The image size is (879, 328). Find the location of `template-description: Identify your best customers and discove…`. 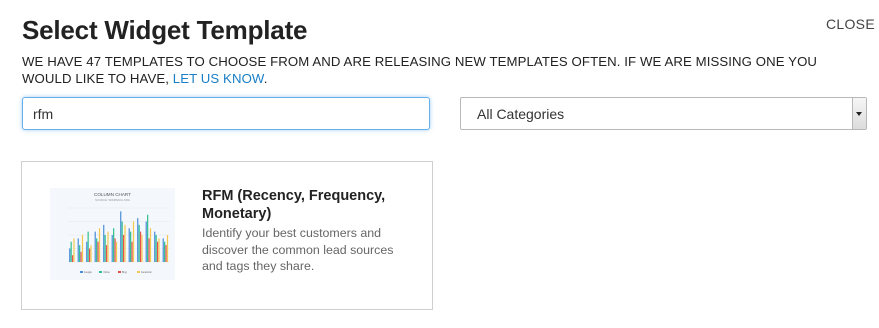

template-description: Identify your best customers and discove… is located at coordinates (298, 249).